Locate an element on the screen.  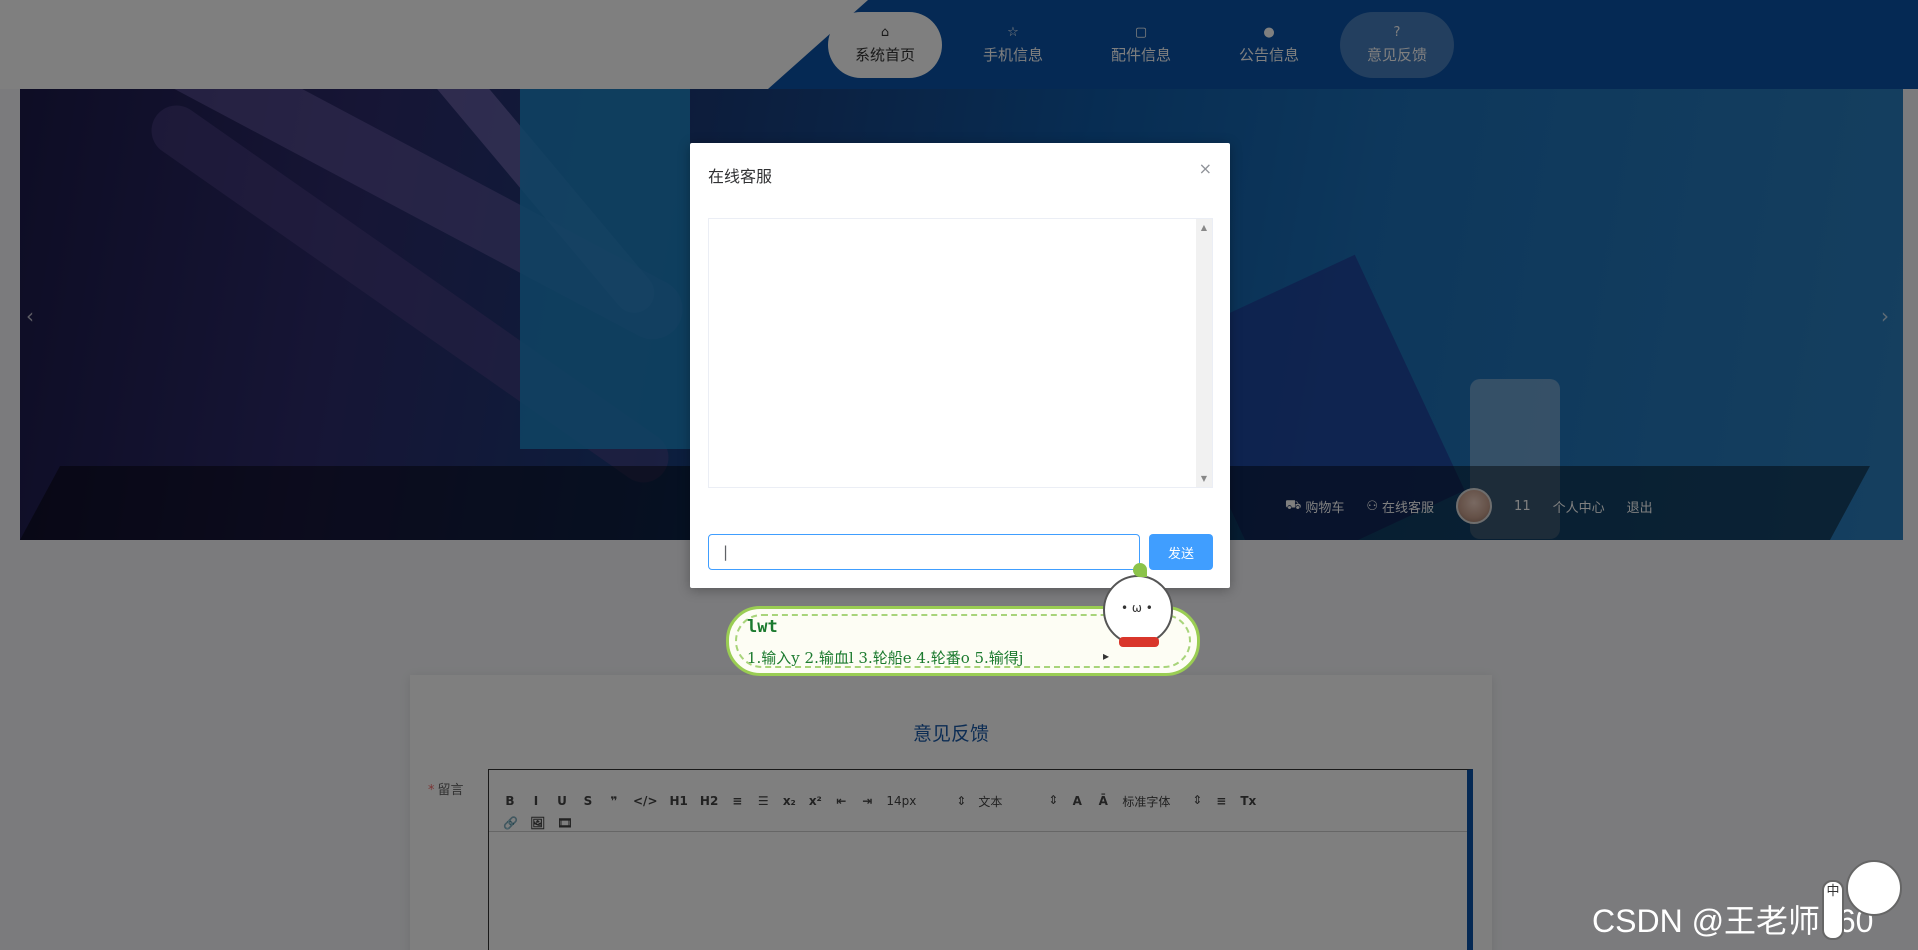
ime-status-indicator: 中 is located at coordinates (1833, 910).